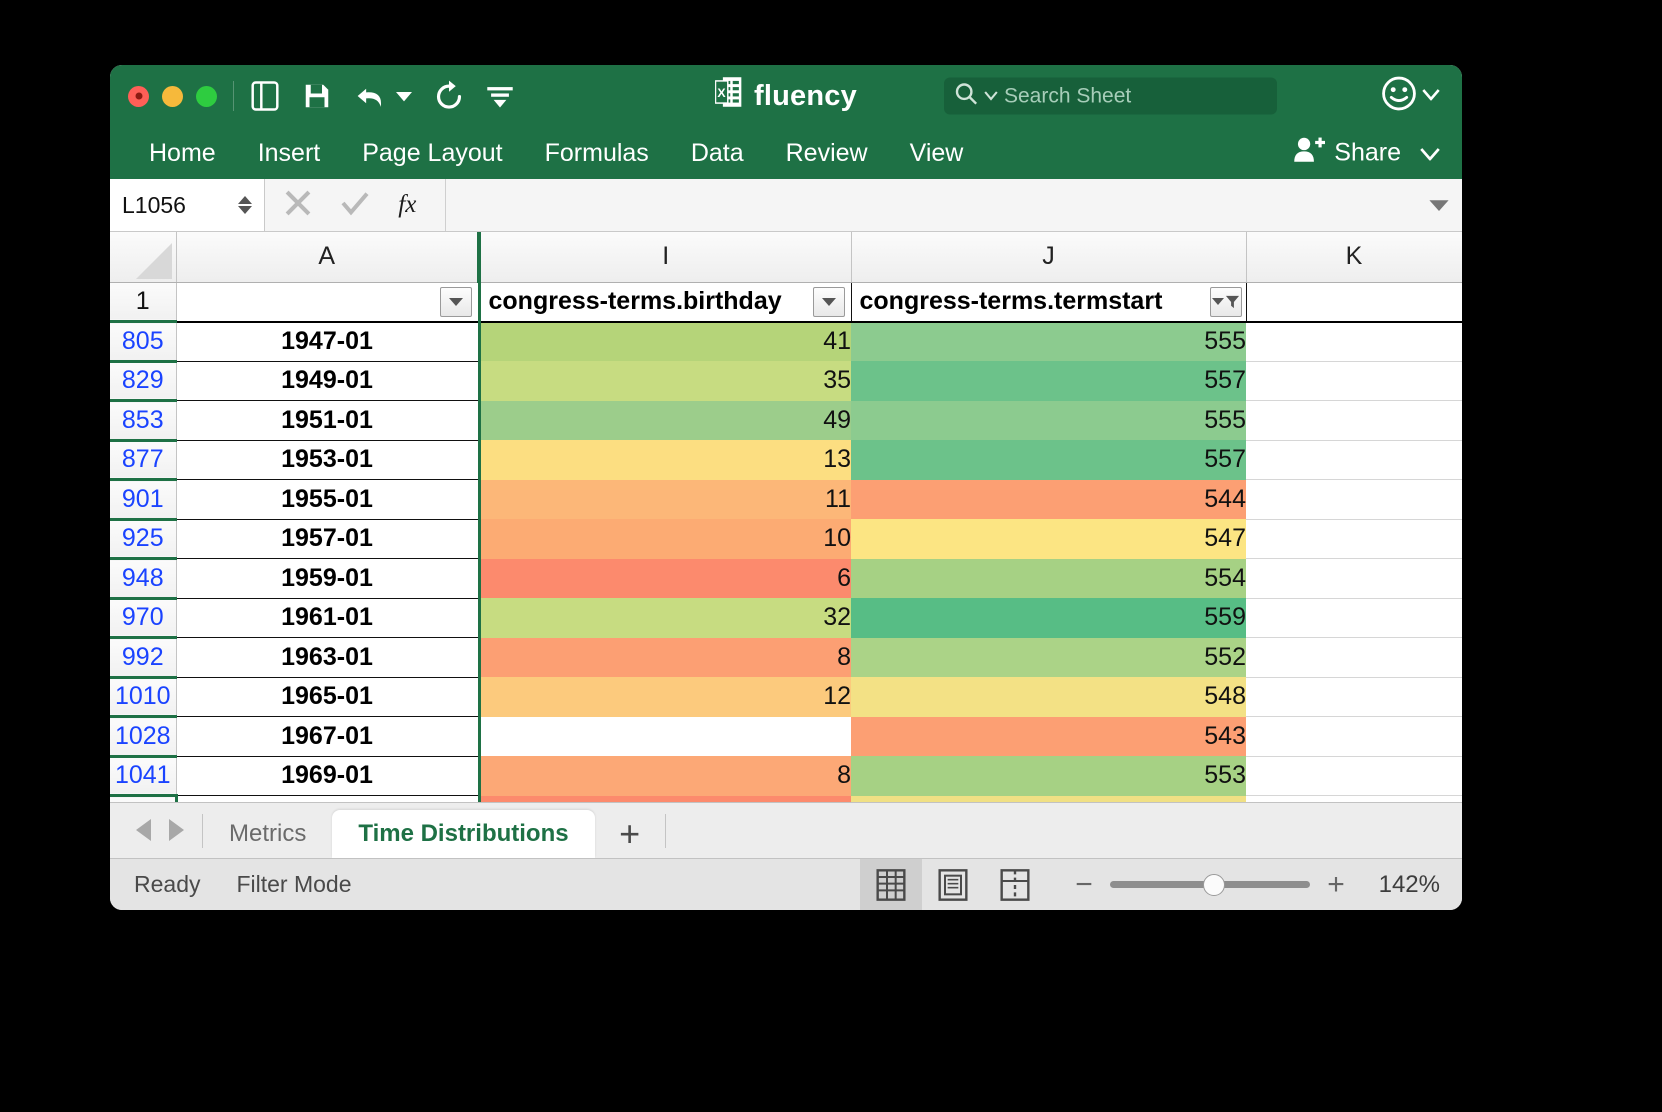 The width and height of the screenshot is (1662, 1112). I want to click on page-layout-view-icon, so click(953, 885).